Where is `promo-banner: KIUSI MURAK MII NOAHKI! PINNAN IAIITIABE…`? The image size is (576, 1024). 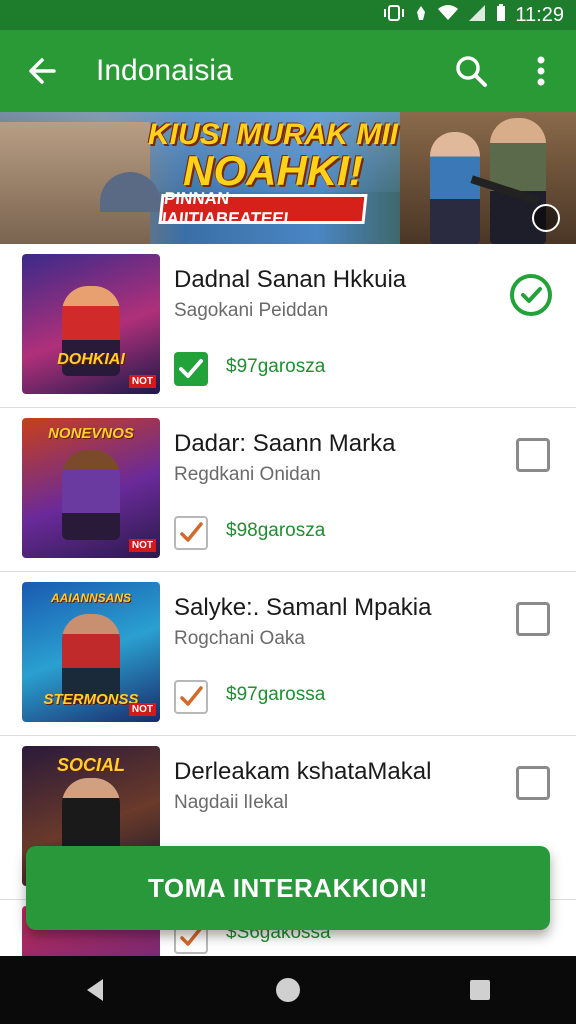 promo-banner: KIUSI MURAK MII NOAHKI! PINNAN IAIITIABE… is located at coordinates (288, 178).